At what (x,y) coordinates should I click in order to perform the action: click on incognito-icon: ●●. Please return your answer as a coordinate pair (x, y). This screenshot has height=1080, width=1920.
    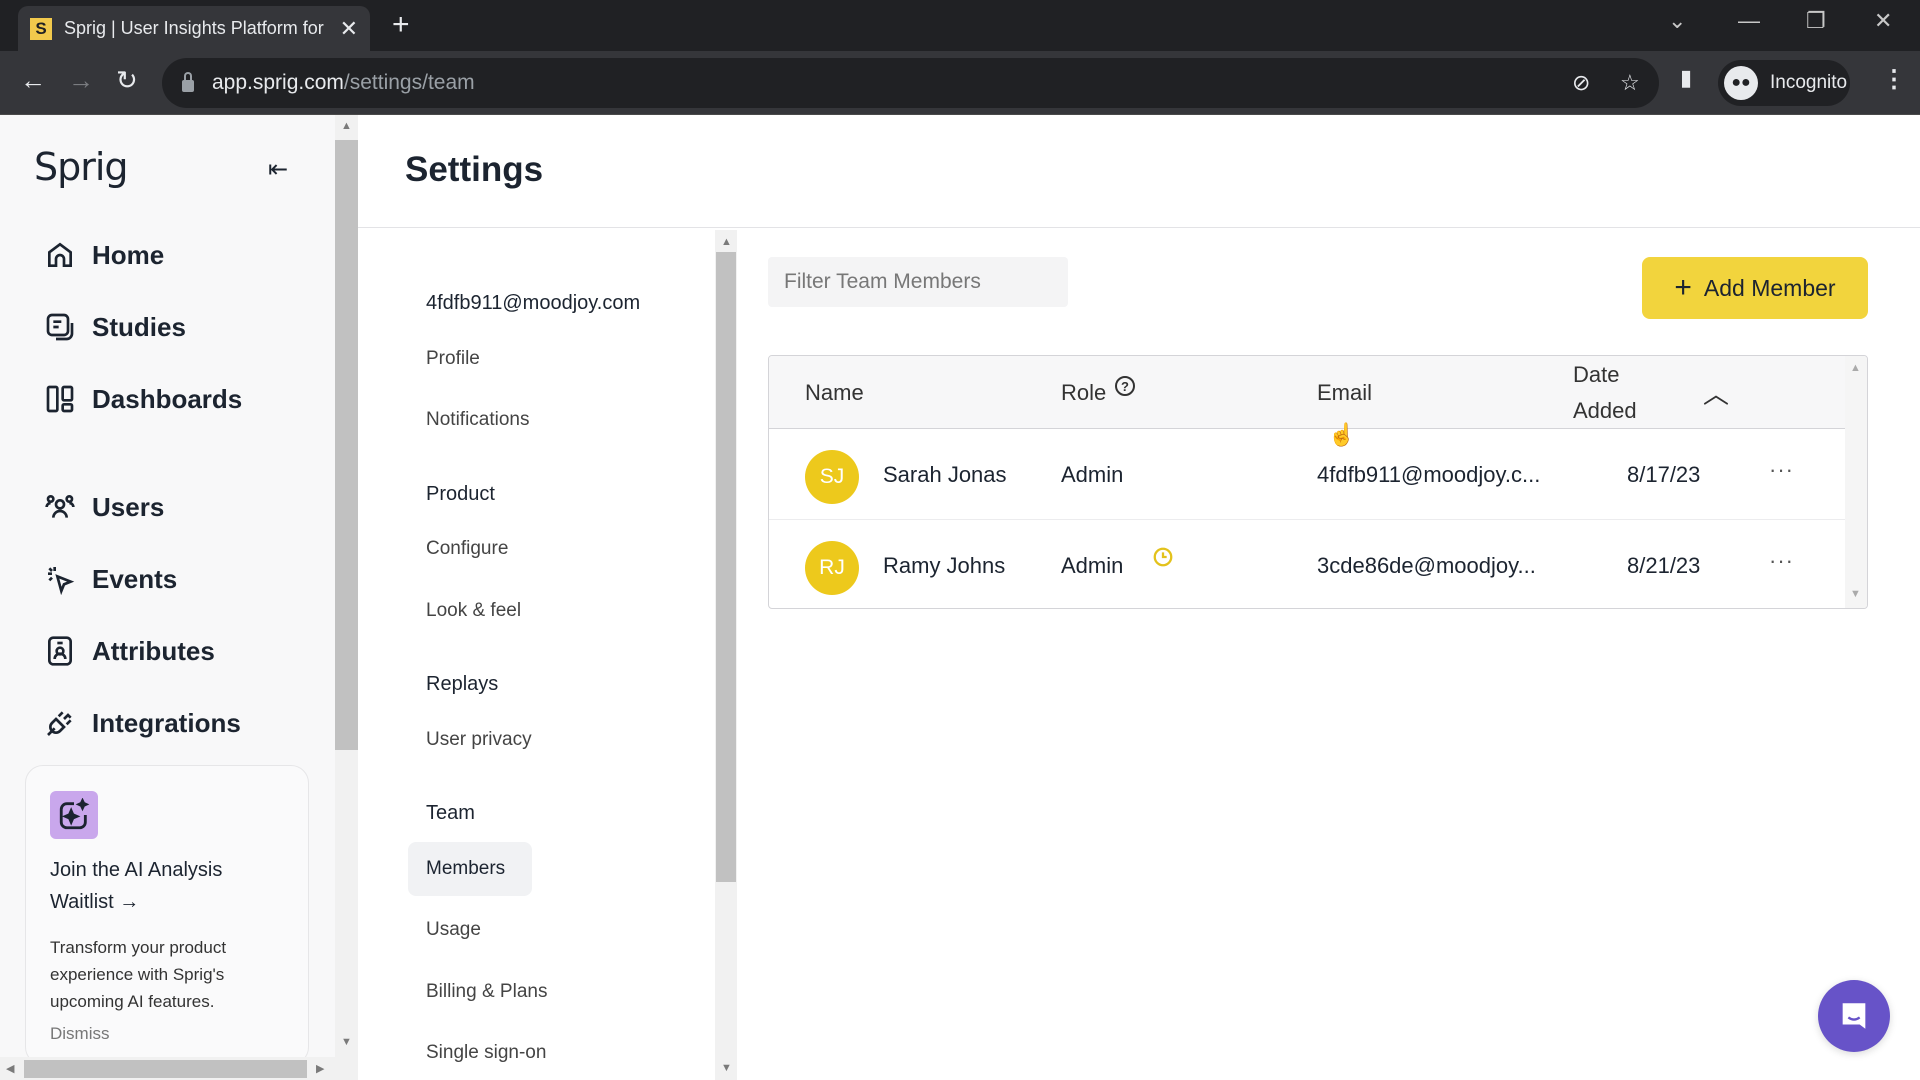
    Looking at the image, I should click on (1741, 83).